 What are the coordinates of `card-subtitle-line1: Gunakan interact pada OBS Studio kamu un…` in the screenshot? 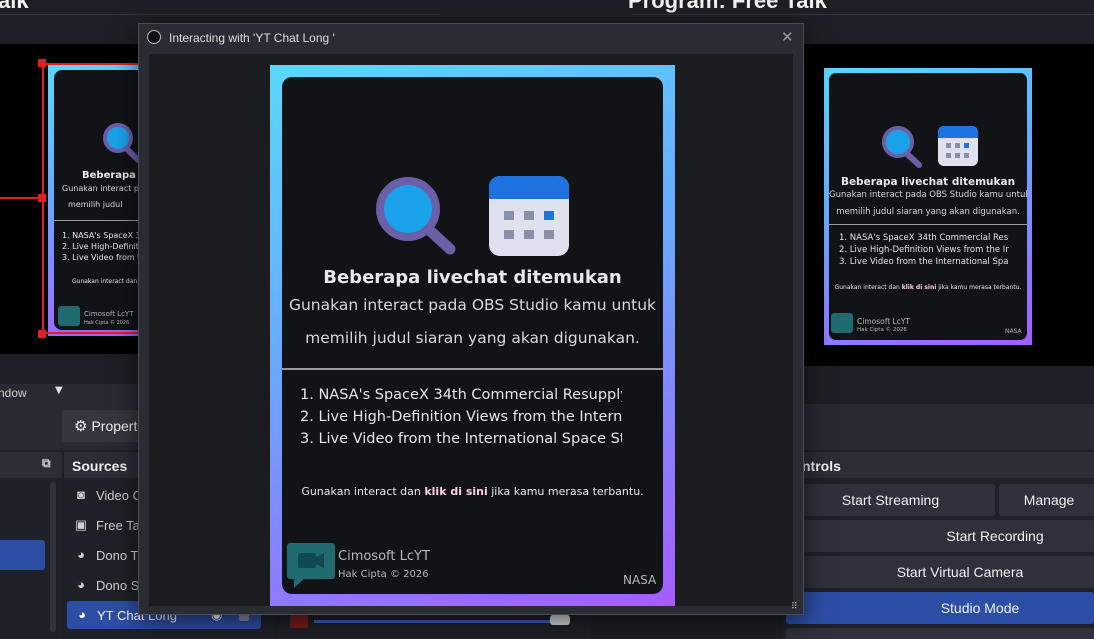 It's located at (472, 305).